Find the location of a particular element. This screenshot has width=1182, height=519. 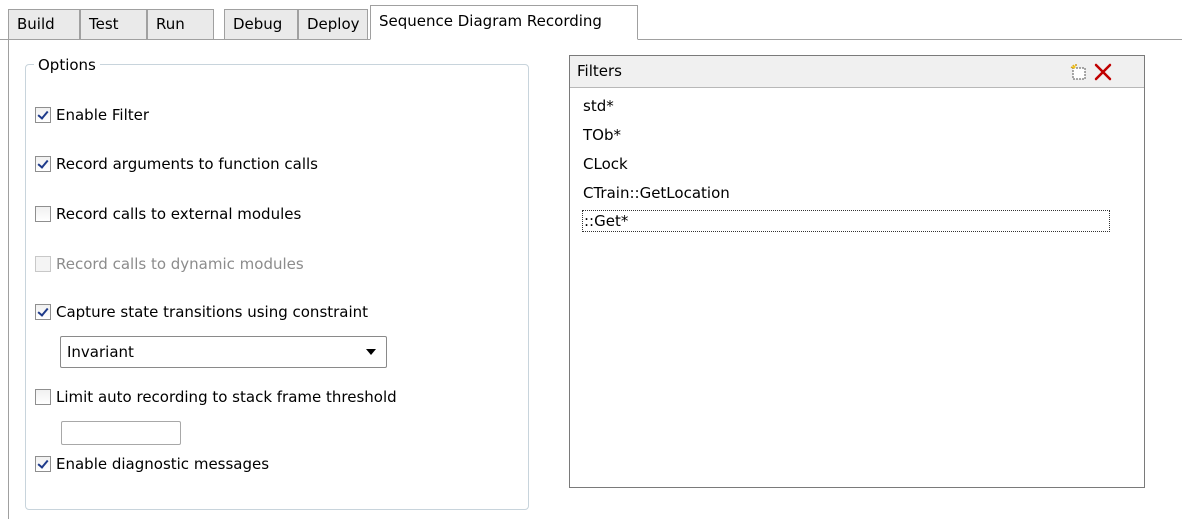

enable-diagnostic-messages-checkbox: Enable diagnostic messages is located at coordinates (152, 464).